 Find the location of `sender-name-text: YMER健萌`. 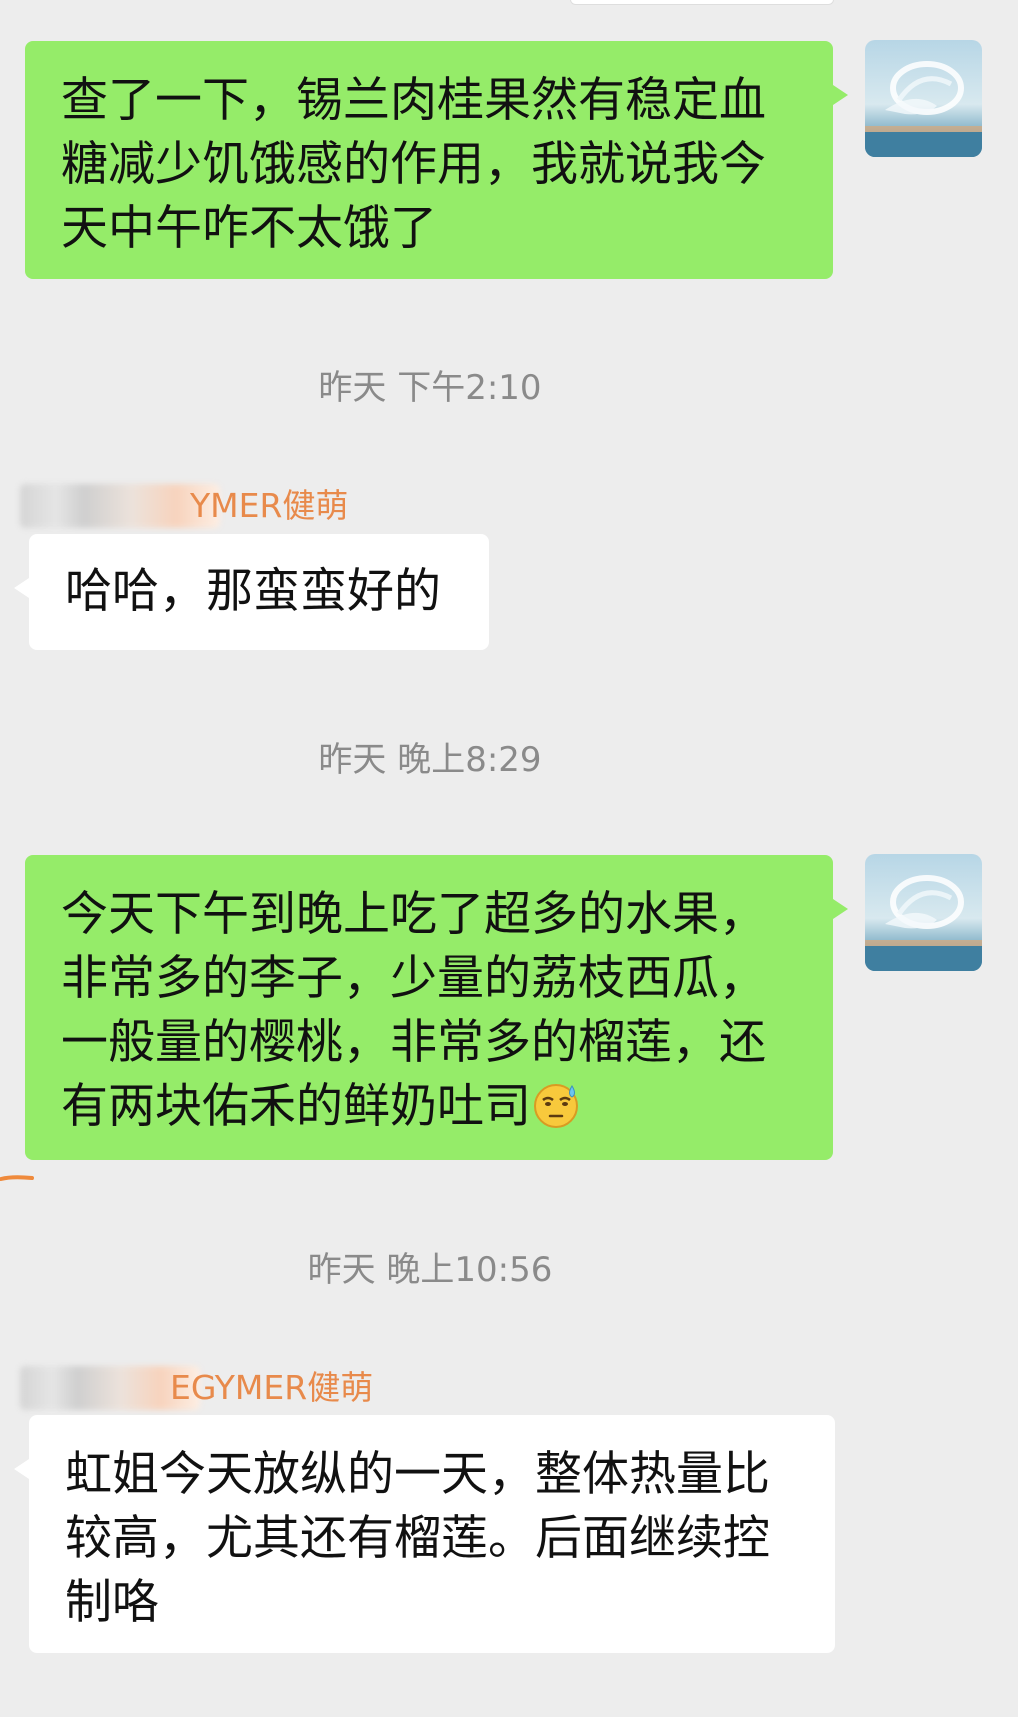

sender-name-text: YMER健萌 is located at coordinates (269, 505).